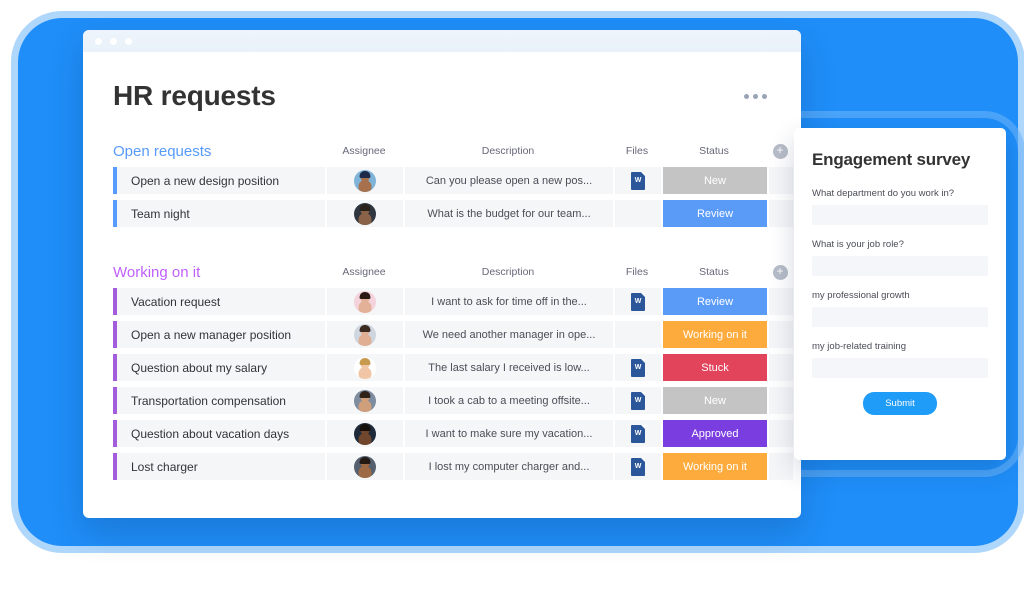  I want to click on survey-question-label: What is your job role?, so click(858, 244).